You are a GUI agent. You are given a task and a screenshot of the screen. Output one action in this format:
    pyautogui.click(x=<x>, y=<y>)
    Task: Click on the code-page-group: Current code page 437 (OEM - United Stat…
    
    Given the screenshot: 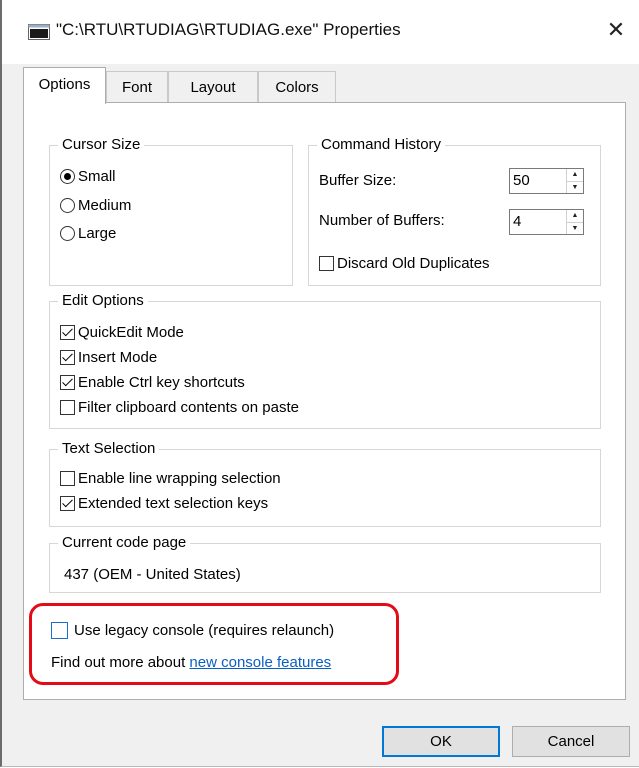 What is the action you would take?
    pyautogui.click(x=325, y=563)
    